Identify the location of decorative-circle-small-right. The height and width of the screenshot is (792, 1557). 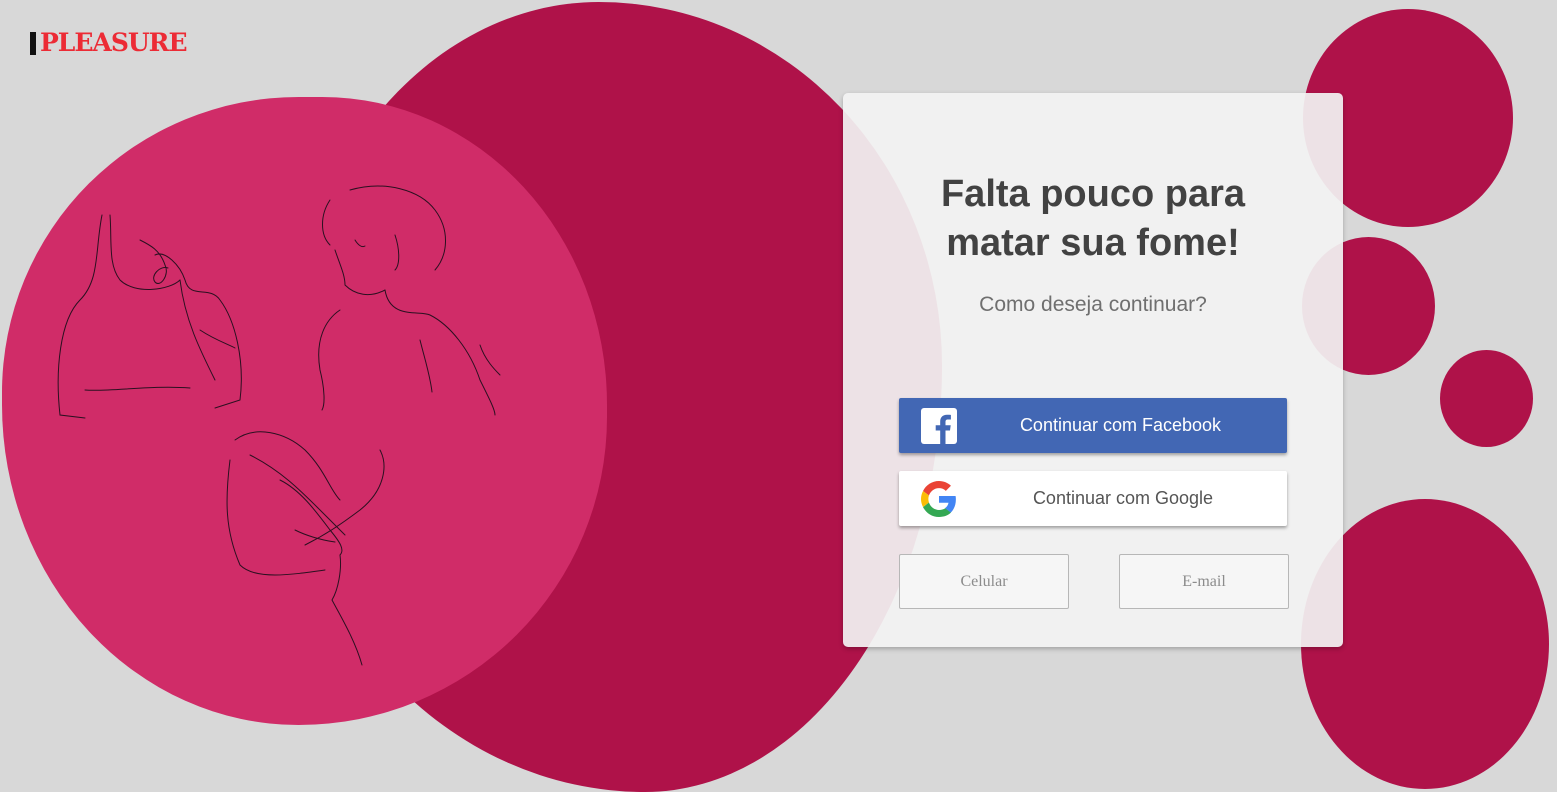
(1486, 398).